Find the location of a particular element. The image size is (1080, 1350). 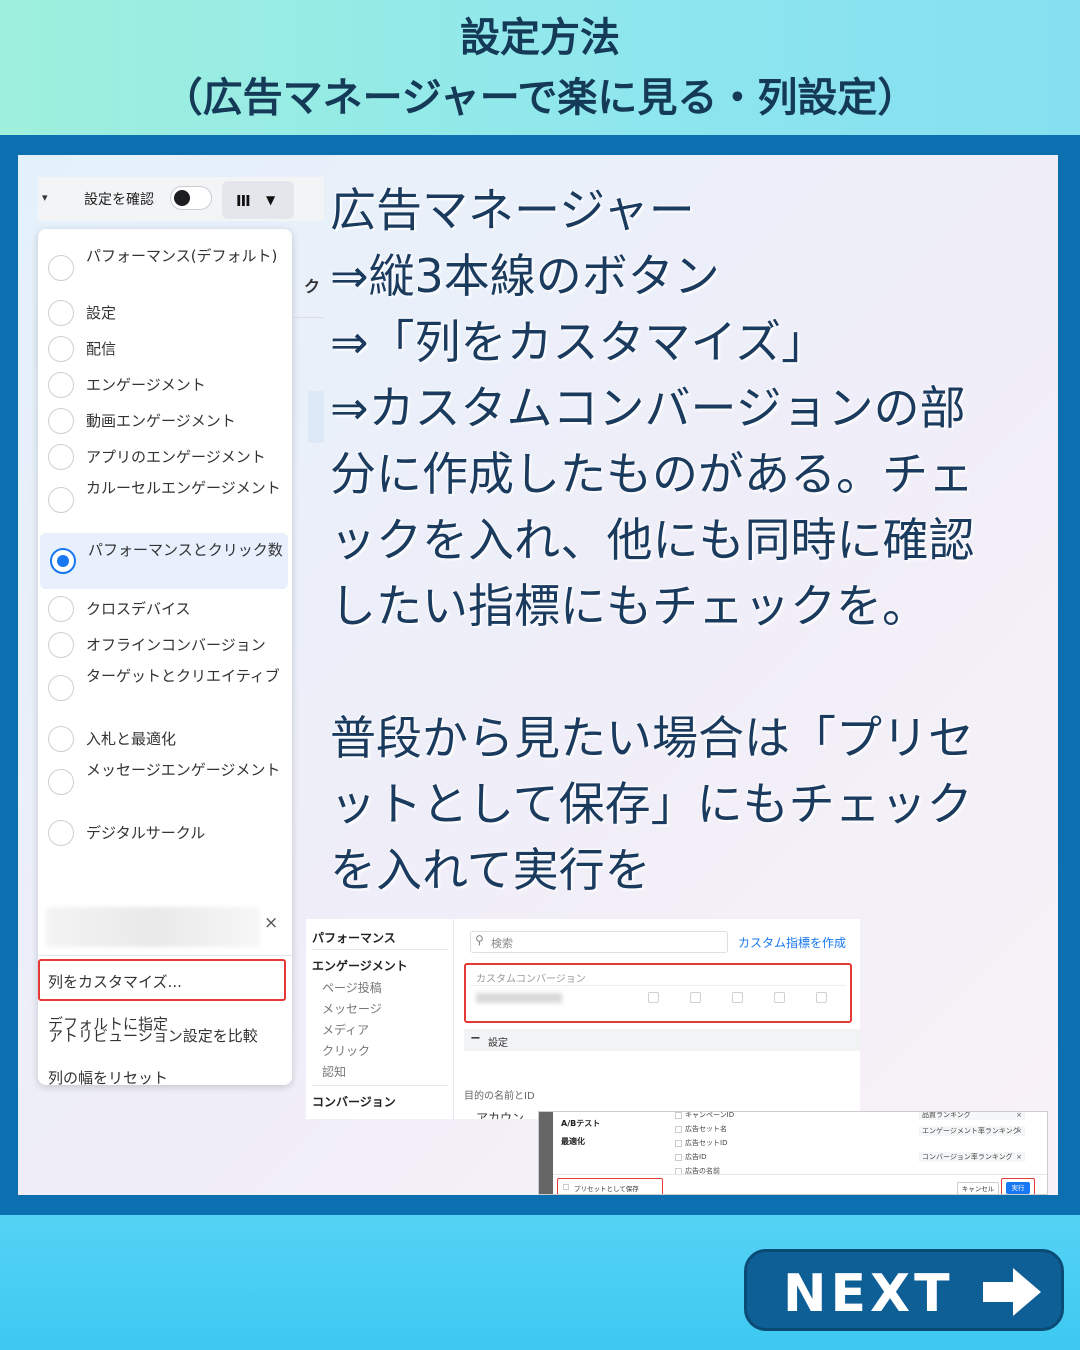

save-as-preset-checkbox: プリセットとして保存 is located at coordinates (610, 1186).